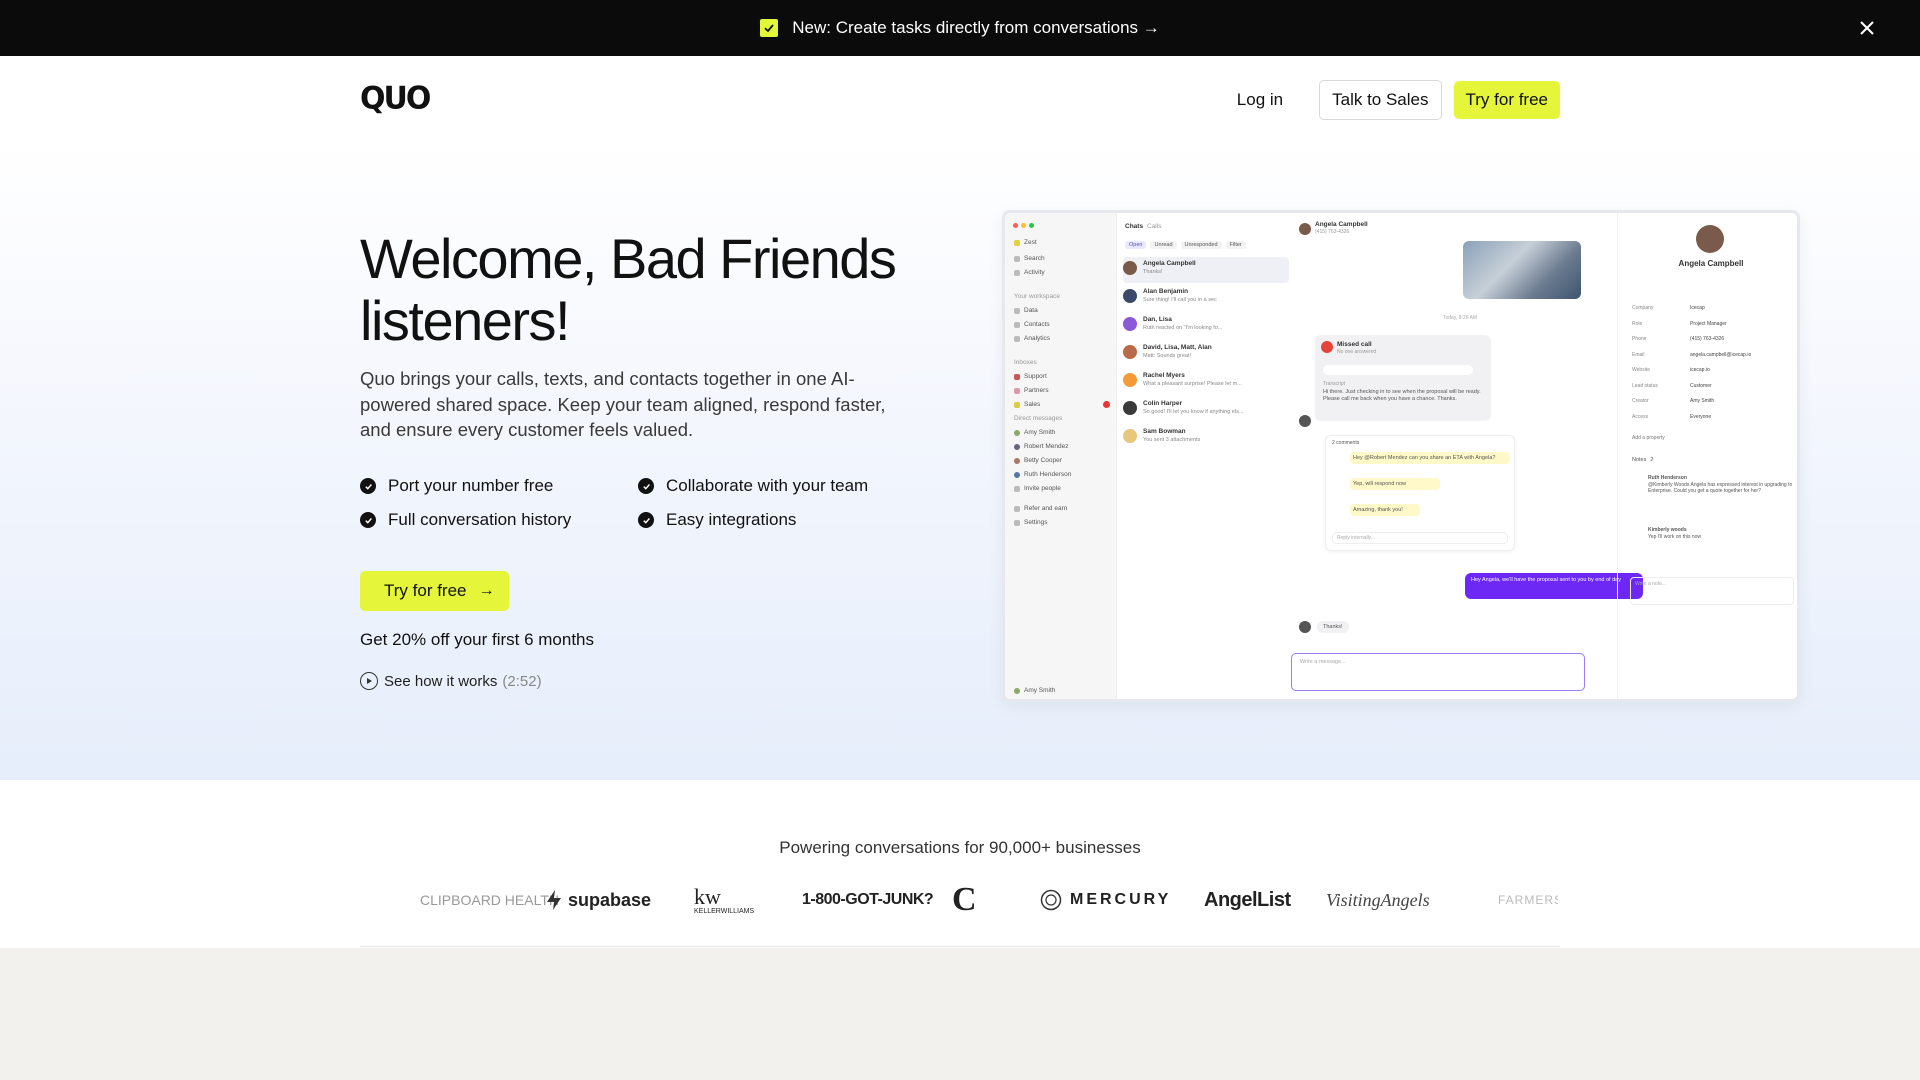 The width and height of the screenshot is (1920, 1080). What do you see at coordinates (1712, 370) in the screenshot?
I see `contact-field: Website icecap.io` at bounding box center [1712, 370].